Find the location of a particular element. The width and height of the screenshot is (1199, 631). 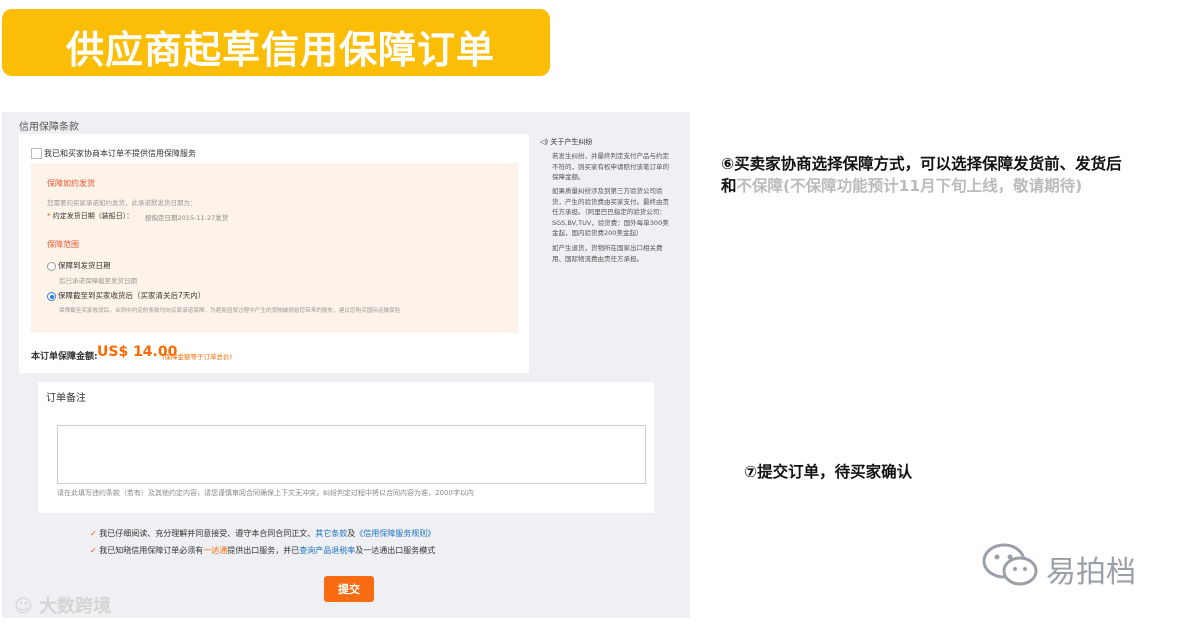

slide-title: 供应商起草信用保障订单 is located at coordinates (281, 50).